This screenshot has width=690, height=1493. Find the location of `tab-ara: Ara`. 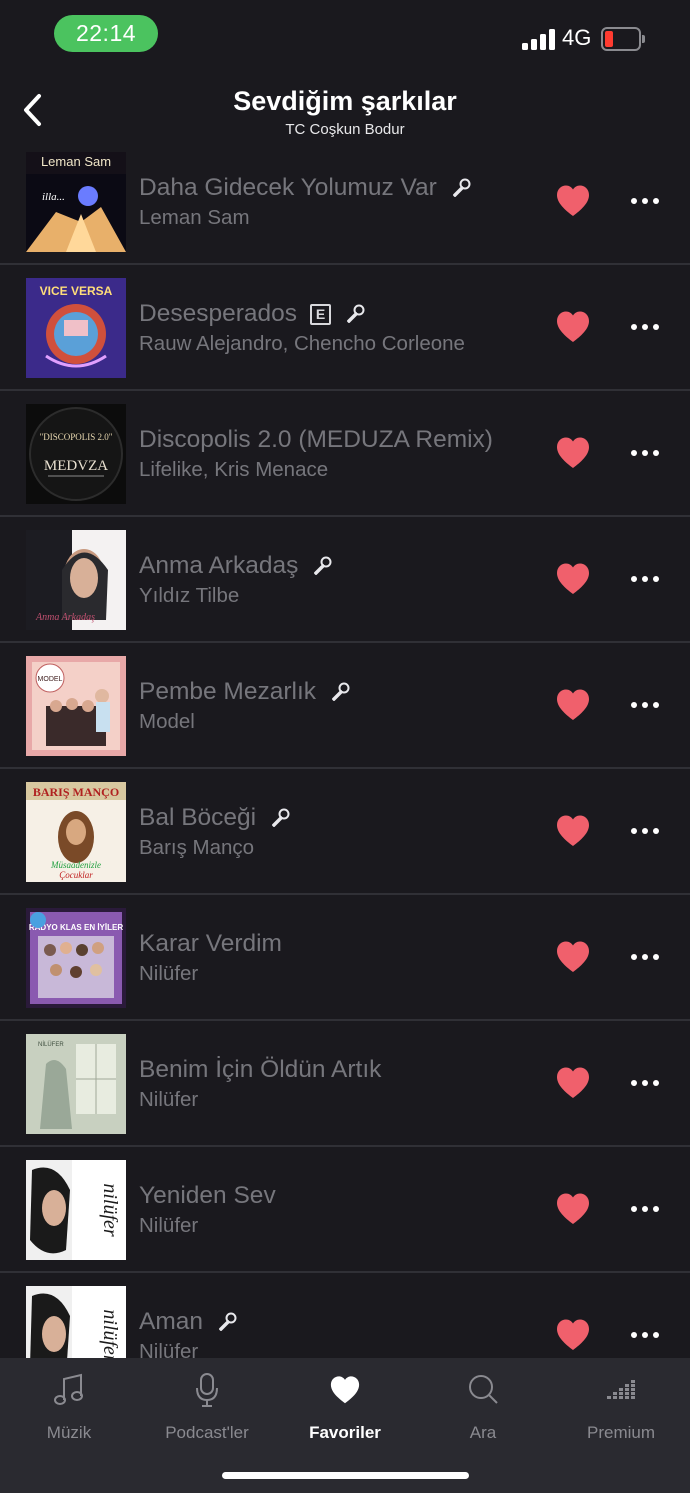

tab-ara: Ara is located at coordinates (483, 1407).